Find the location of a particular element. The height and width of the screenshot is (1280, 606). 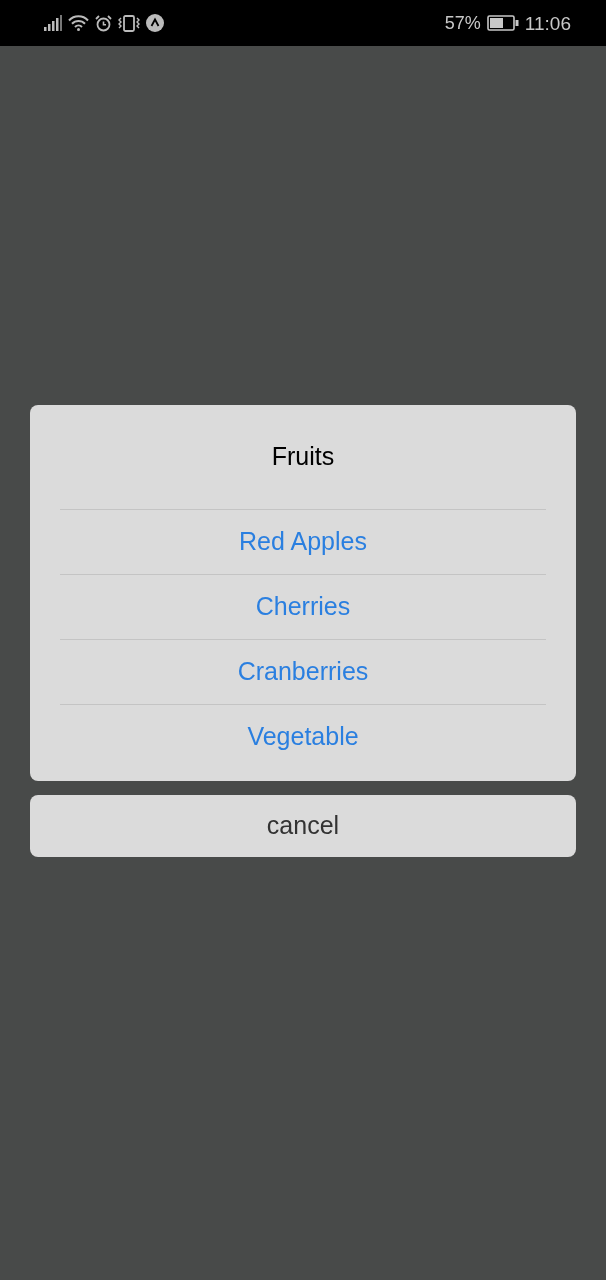

battery-percentage: 57% is located at coordinates (462, 23).